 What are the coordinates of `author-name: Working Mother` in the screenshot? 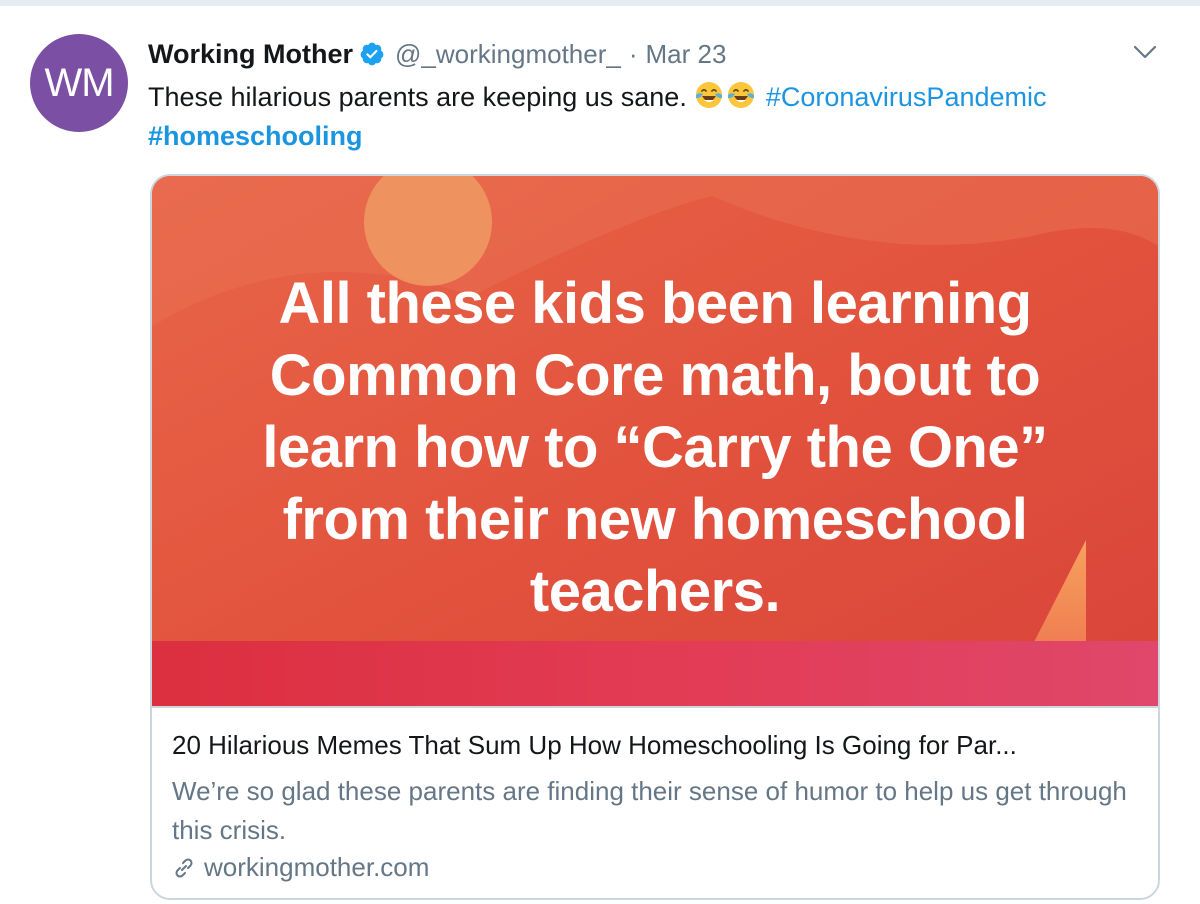 It's located at (250, 54).